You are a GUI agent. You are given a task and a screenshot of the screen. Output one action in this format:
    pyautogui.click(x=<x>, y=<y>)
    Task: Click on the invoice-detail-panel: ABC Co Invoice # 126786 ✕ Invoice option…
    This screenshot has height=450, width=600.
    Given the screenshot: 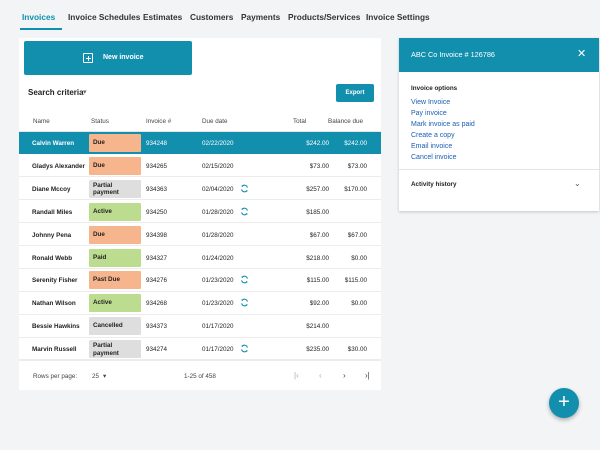 What is the action you would take?
    pyautogui.click(x=499, y=124)
    